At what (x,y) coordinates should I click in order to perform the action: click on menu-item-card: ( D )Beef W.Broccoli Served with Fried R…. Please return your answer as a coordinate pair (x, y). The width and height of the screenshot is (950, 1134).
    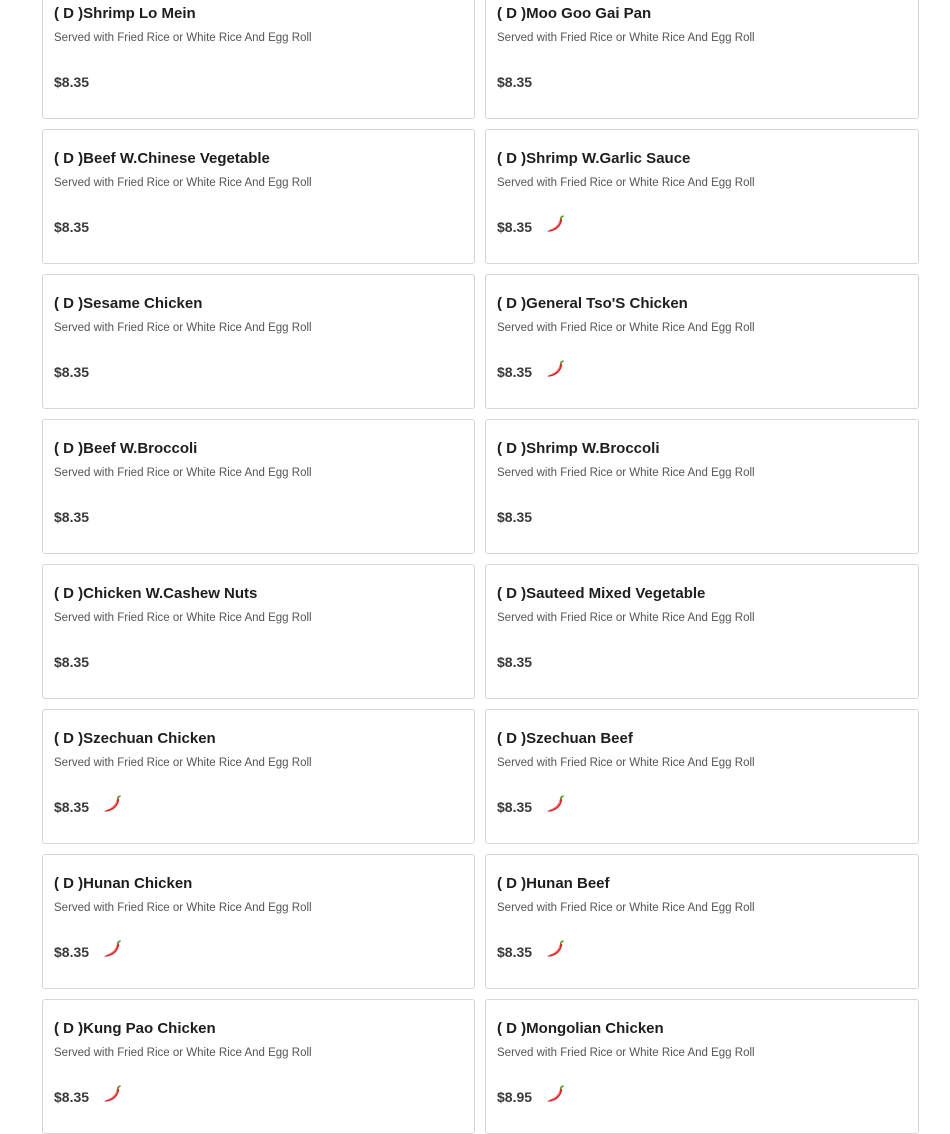
    Looking at the image, I should click on (258, 486).